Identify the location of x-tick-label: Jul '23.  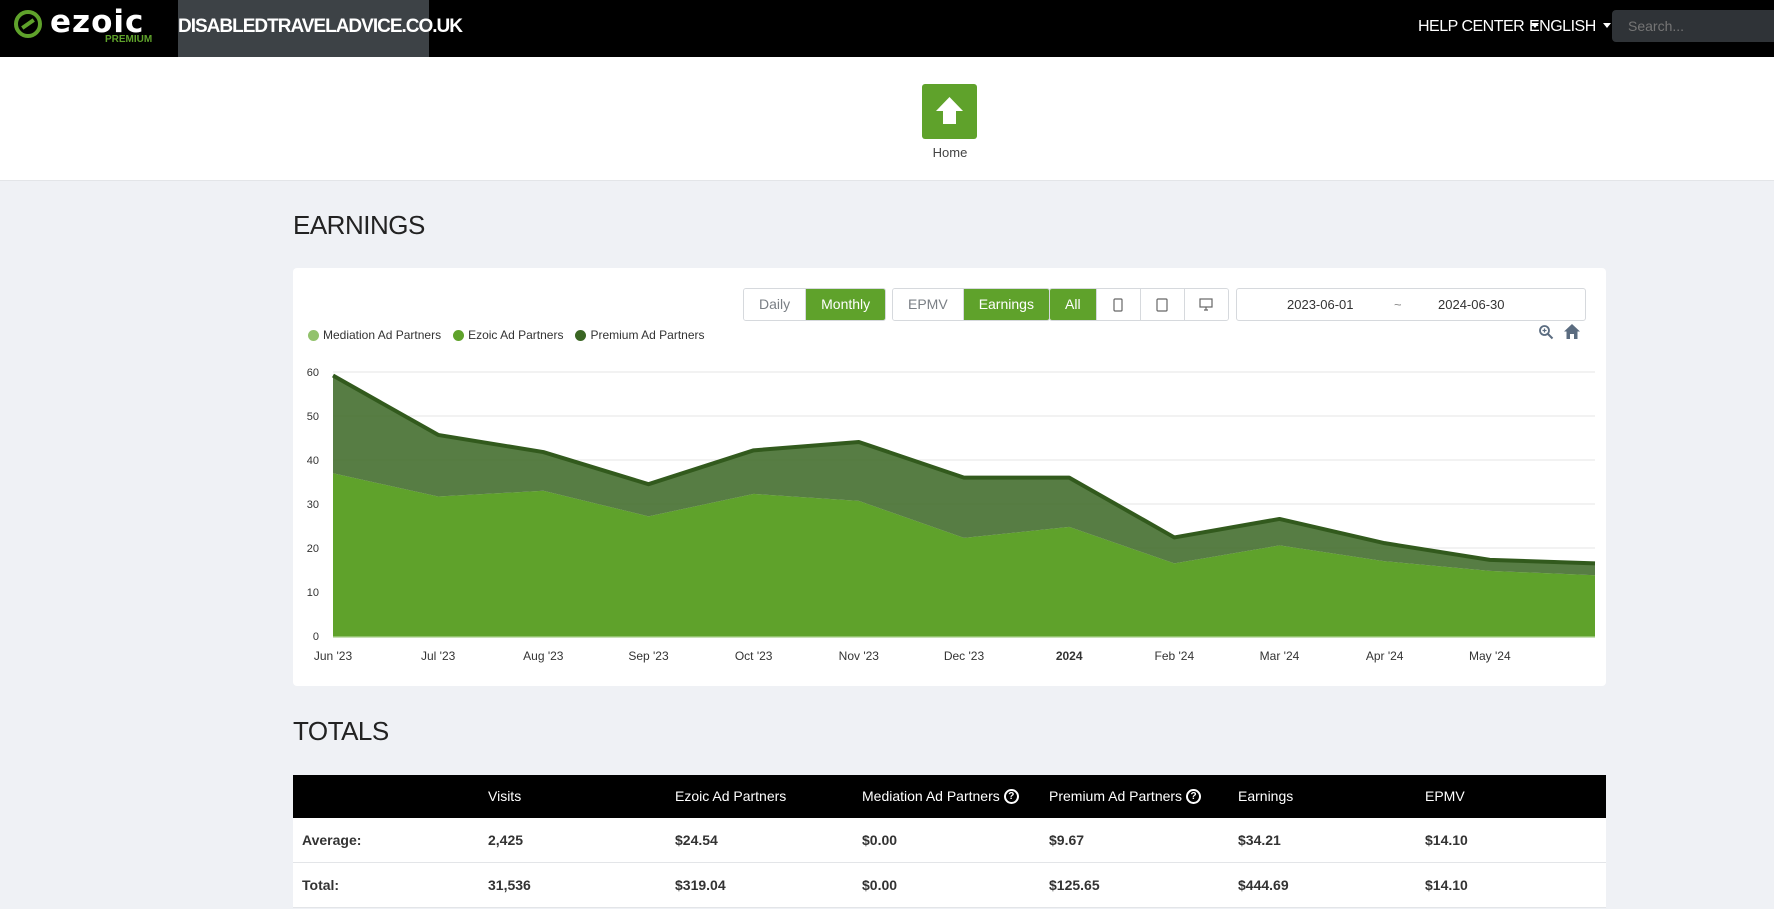
(438, 656).